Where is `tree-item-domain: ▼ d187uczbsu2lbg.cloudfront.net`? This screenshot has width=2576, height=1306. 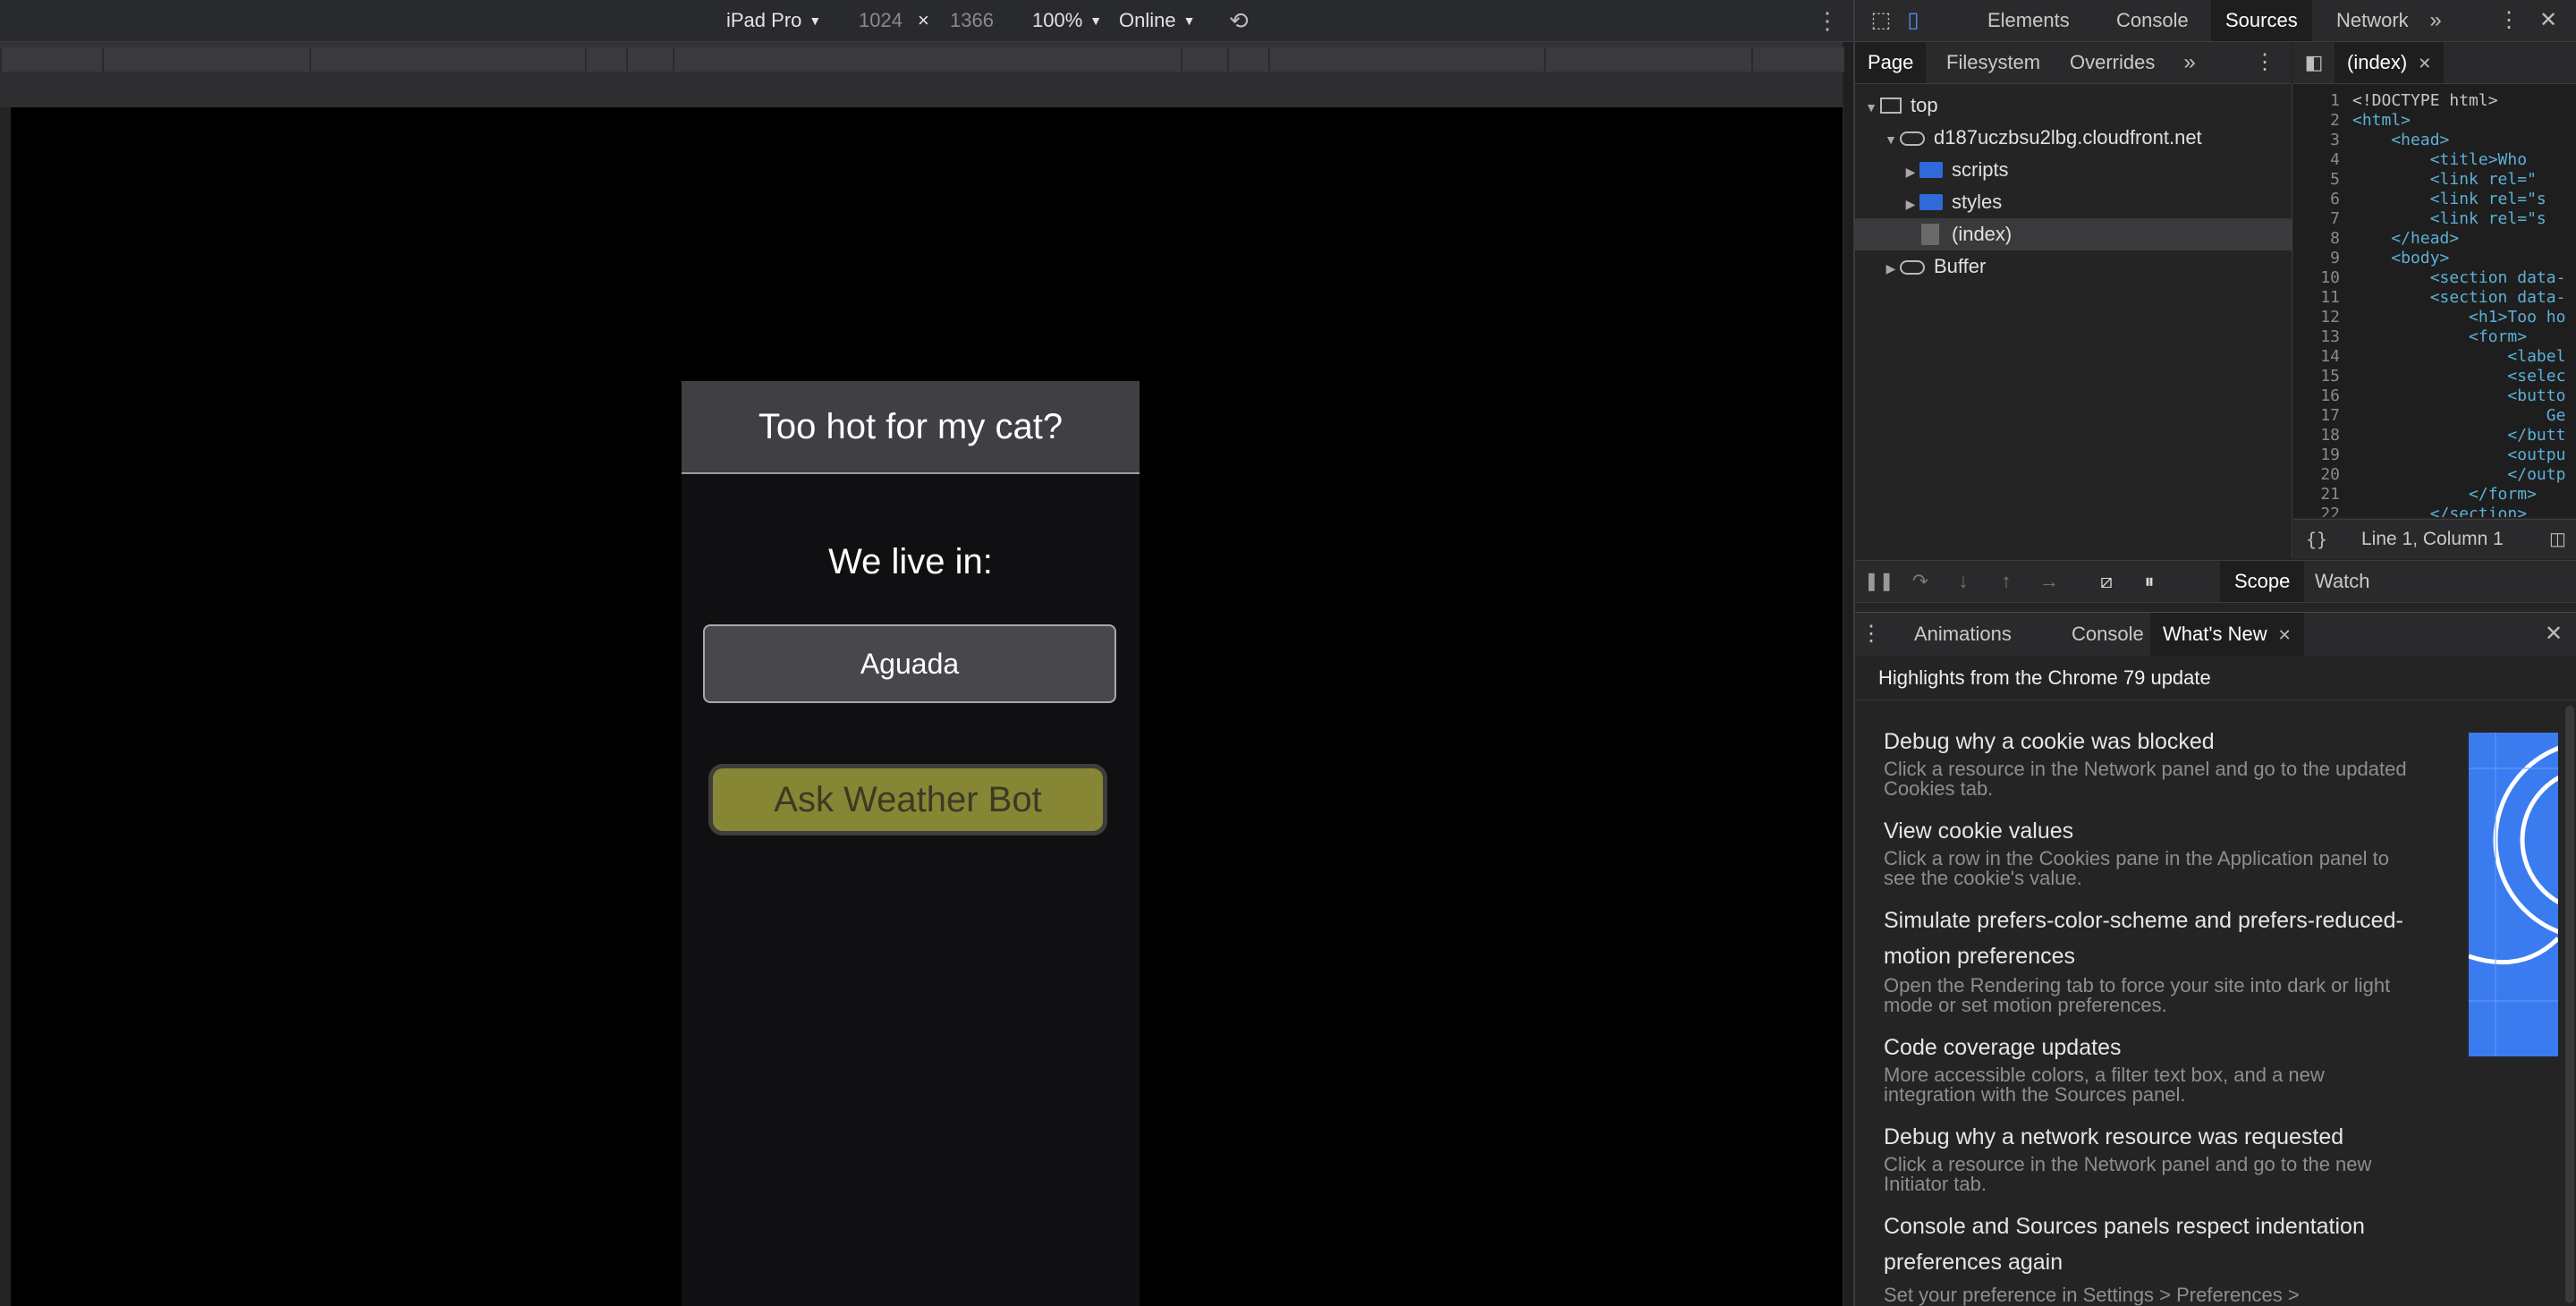 tree-item-domain: ▼ d187uczbsu2lbg.cloudfront.net is located at coordinates (2042, 138).